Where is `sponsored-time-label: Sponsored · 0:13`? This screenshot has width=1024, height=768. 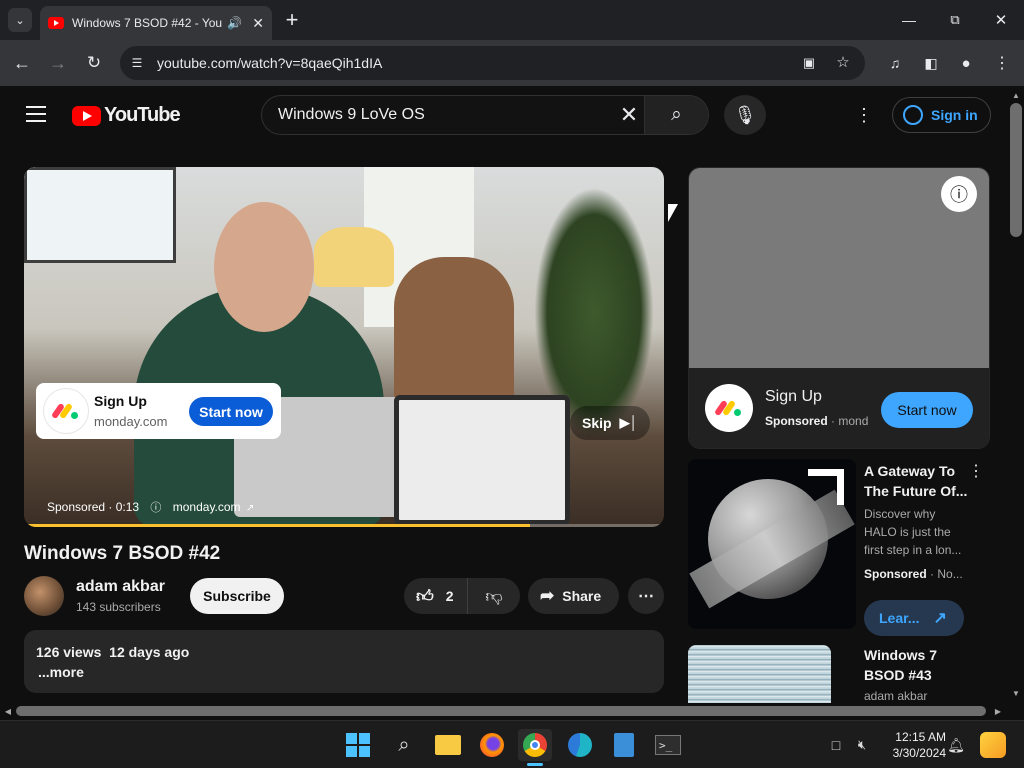 sponsored-time-label: Sponsored · 0:13 is located at coordinates (93, 507).